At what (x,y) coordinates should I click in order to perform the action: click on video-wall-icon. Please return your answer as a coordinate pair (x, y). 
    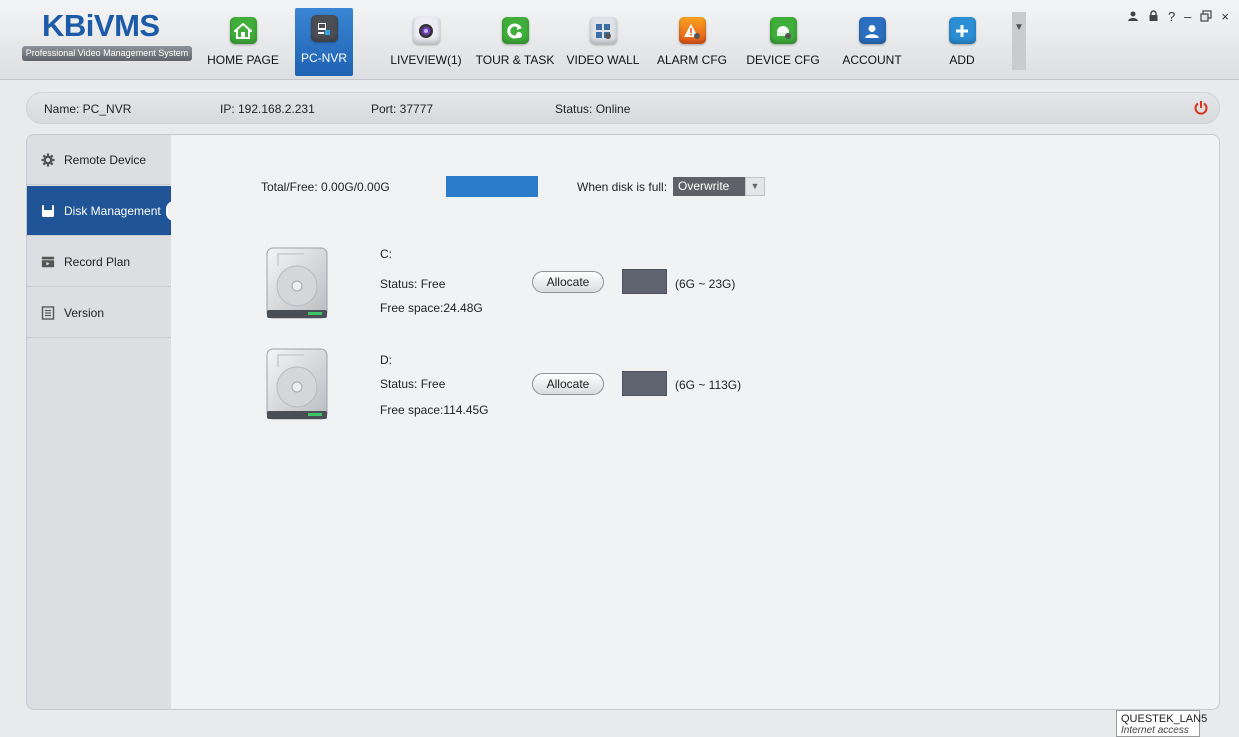
    Looking at the image, I should click on (603, 30).